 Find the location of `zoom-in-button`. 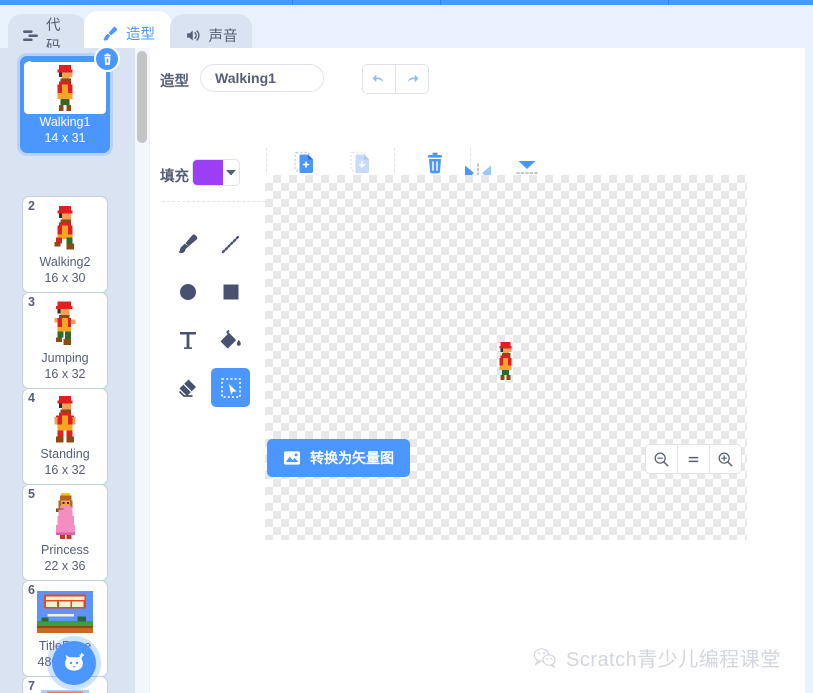

zoom-in-button is located at coordinates (725, 459).